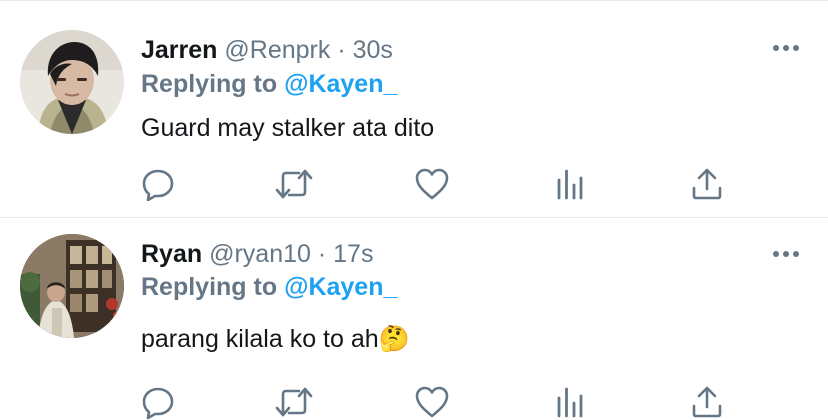 The image size is (828, 420). Describe the element at coordinates (373, 50) in the screenshot. I see `timestamp: 30s` at that location.